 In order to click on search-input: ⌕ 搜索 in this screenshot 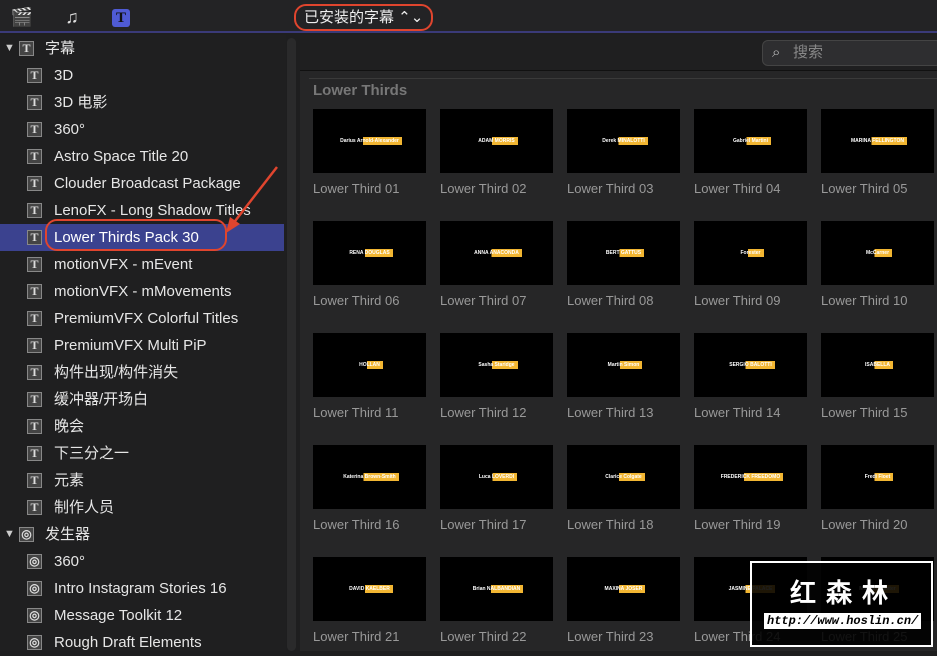, I will do `click(849, 53)`.